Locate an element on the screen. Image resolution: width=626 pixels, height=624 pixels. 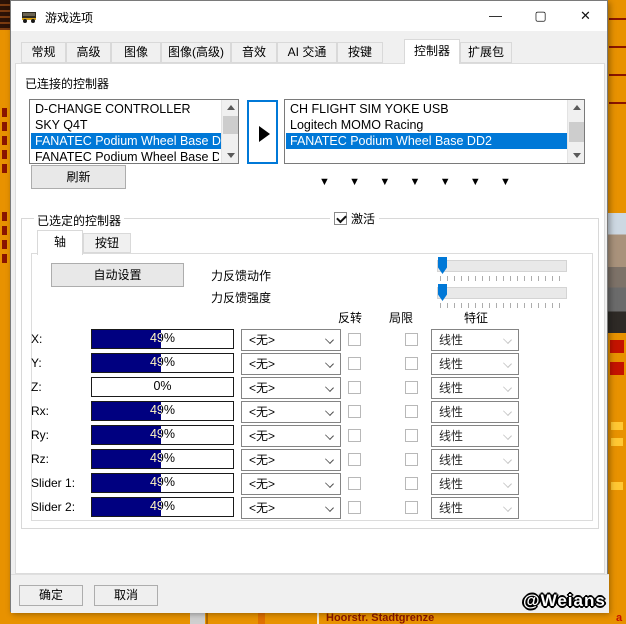
background-red-text is located at coordinates (617, 346).